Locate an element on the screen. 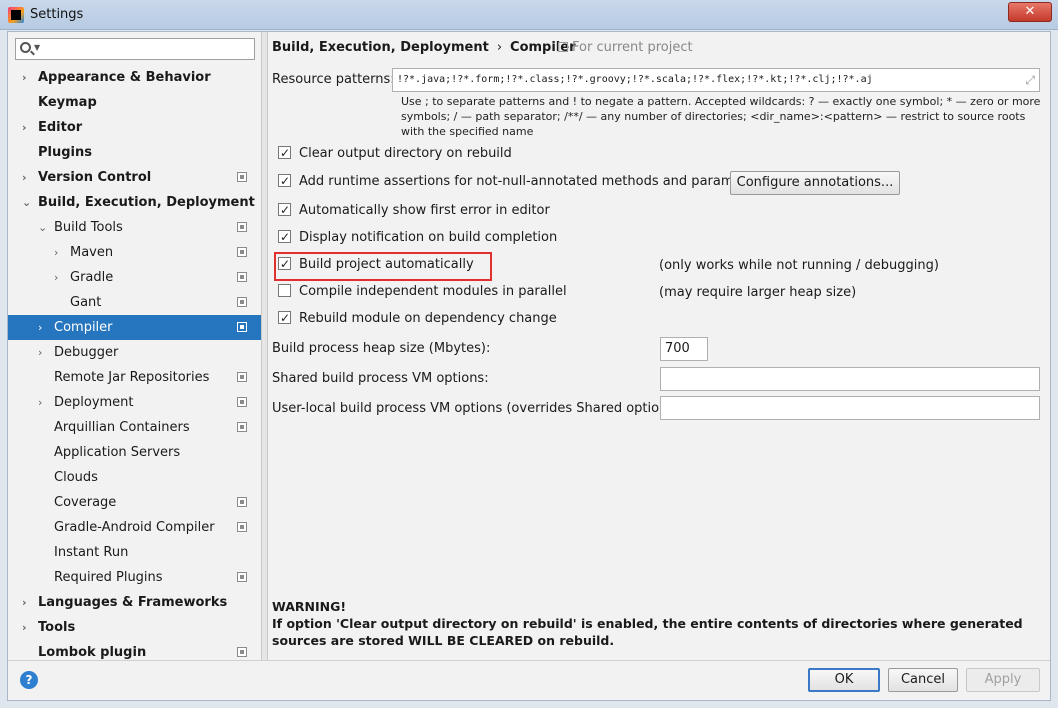 This screenshot has height=708, width=1058. sidebar-item-keymap: Keymap is located at coordinates (134, 102).